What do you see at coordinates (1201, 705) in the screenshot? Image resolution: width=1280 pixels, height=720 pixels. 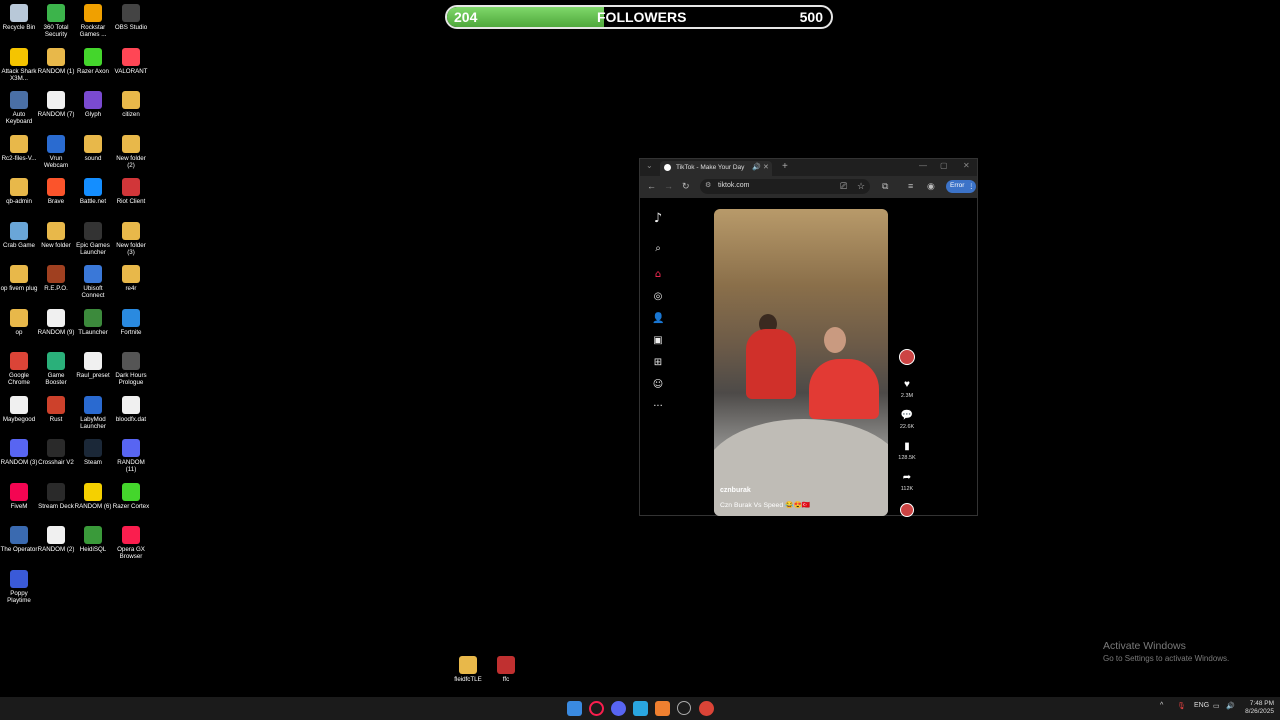 I see `language-indicator: ENG` at bounding box center [1201, 705].